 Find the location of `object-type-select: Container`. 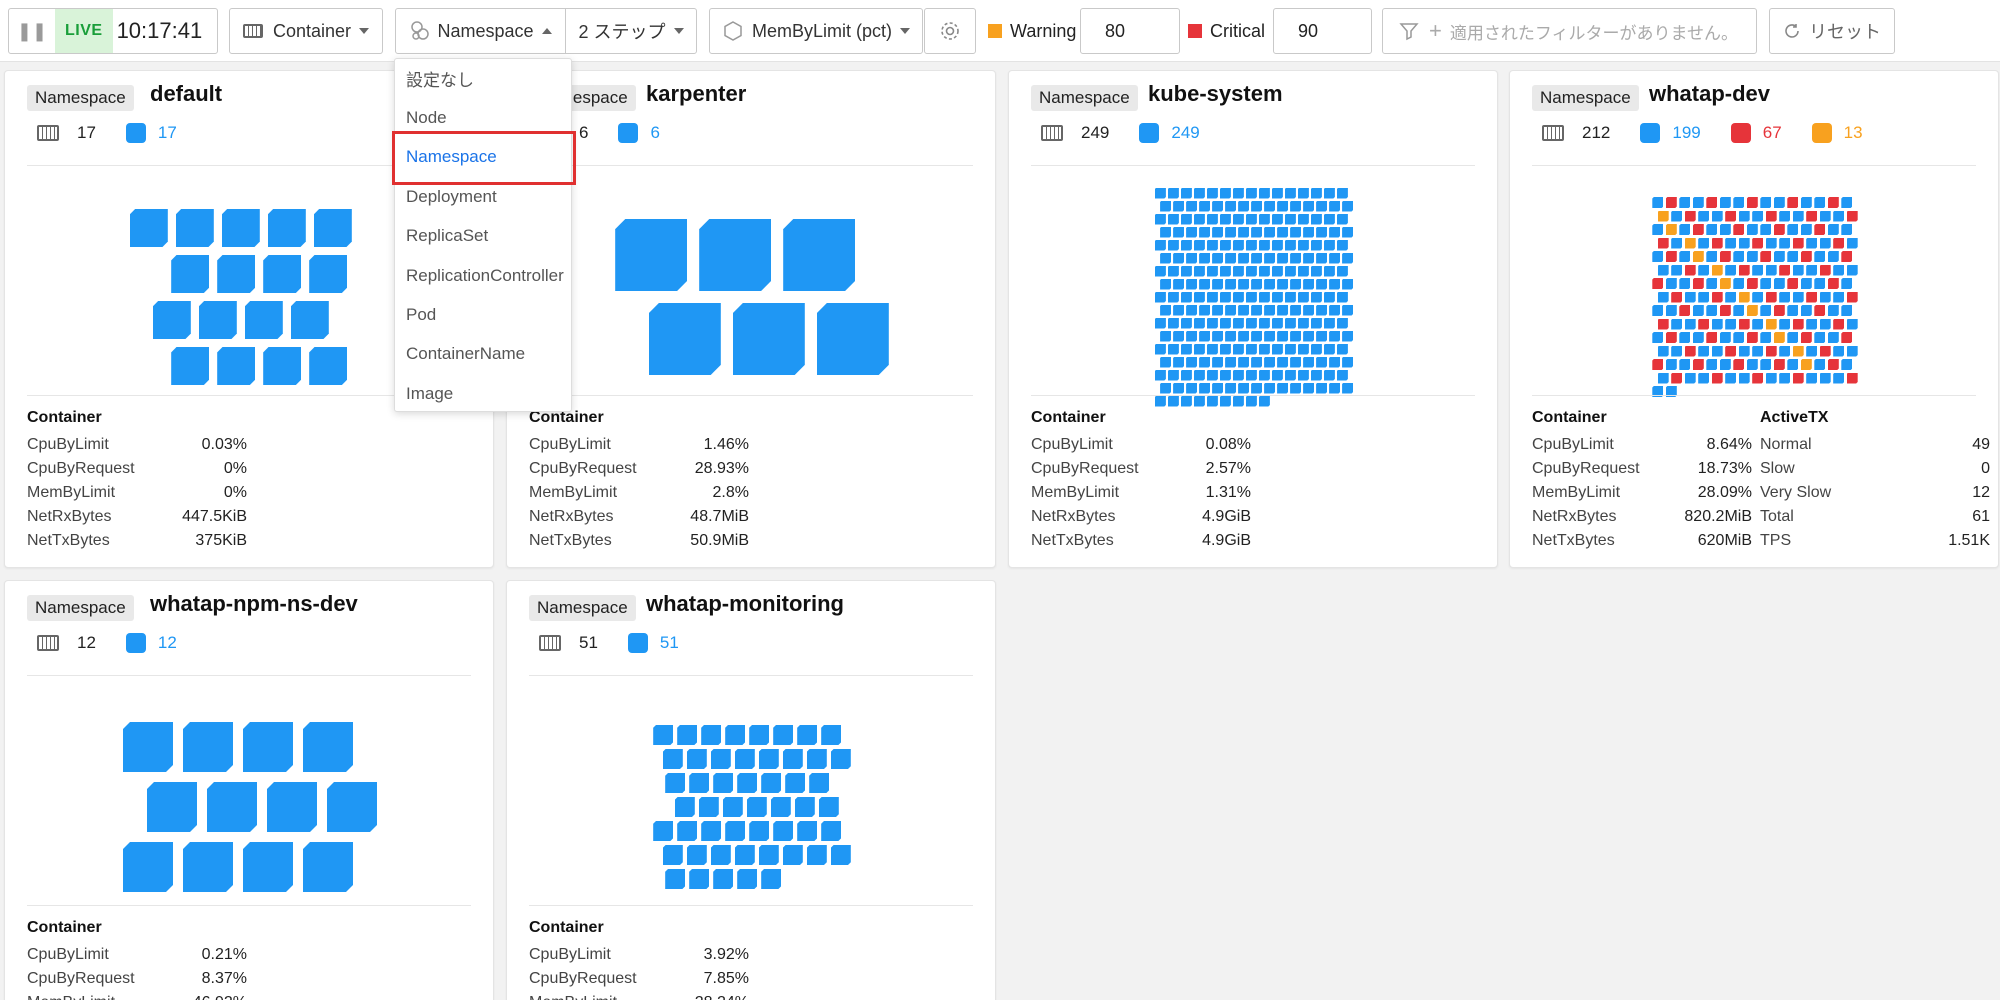

object-type-select: Container is located at coordinates (306, 31).